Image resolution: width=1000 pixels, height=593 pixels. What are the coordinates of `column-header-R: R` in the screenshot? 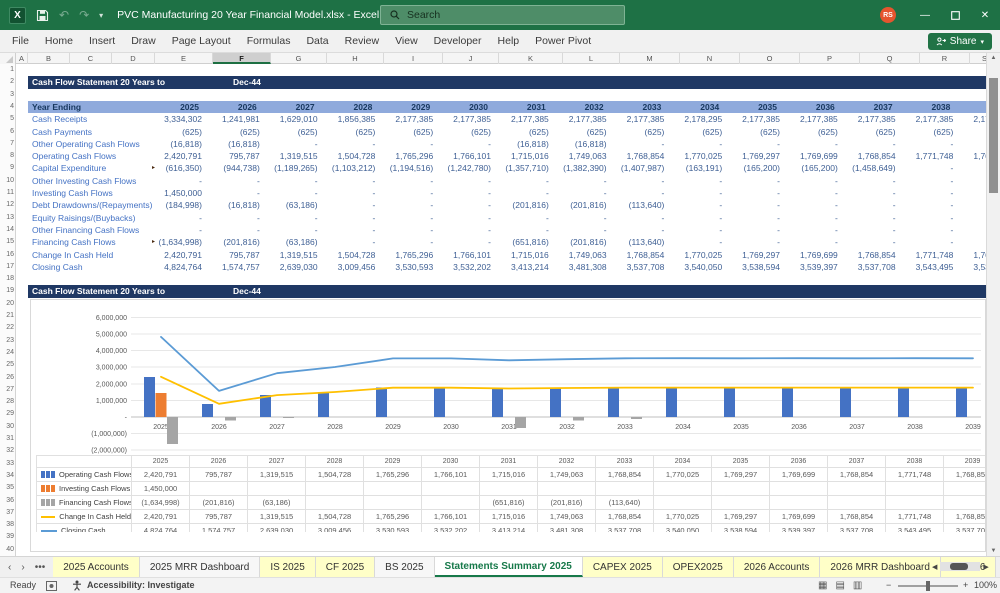 It's located at (945, 58).